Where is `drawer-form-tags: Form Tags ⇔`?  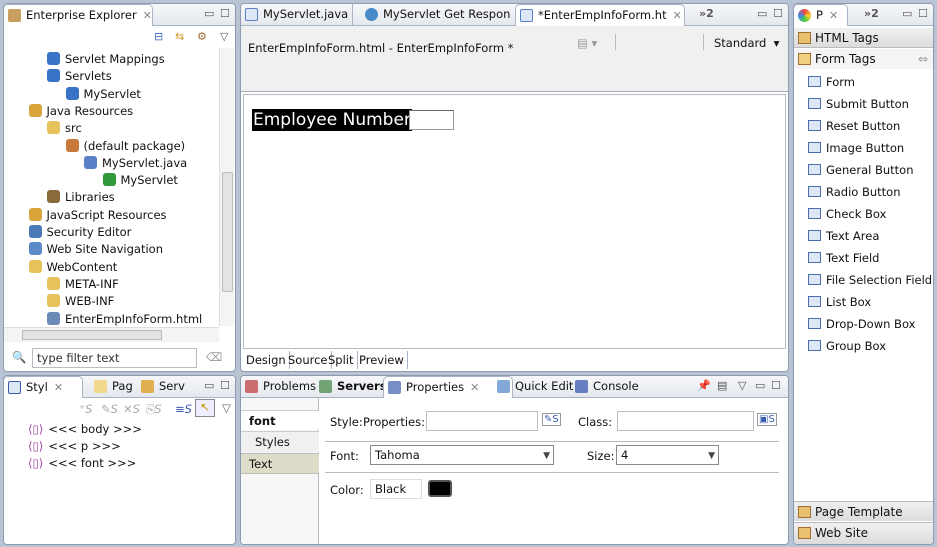 drawer-form-tags: Form Tags ⇔ is located at coordinates (863, 59).